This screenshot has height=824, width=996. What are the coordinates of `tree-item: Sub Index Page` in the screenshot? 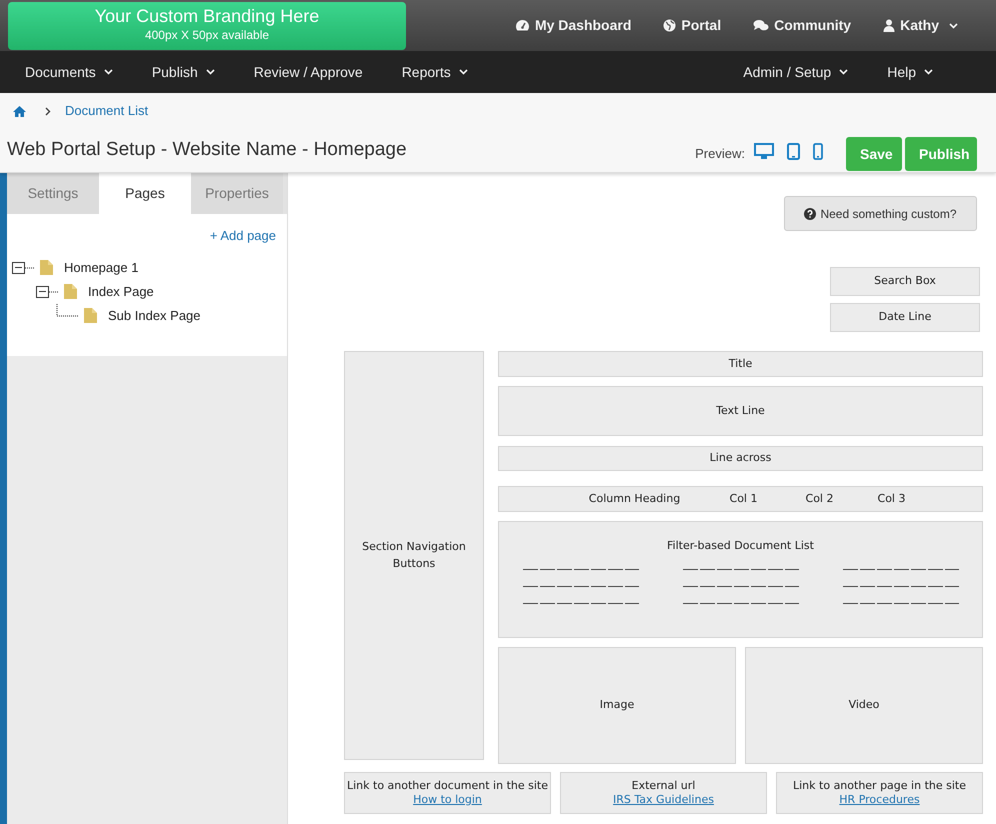 It's located at (154, 316).